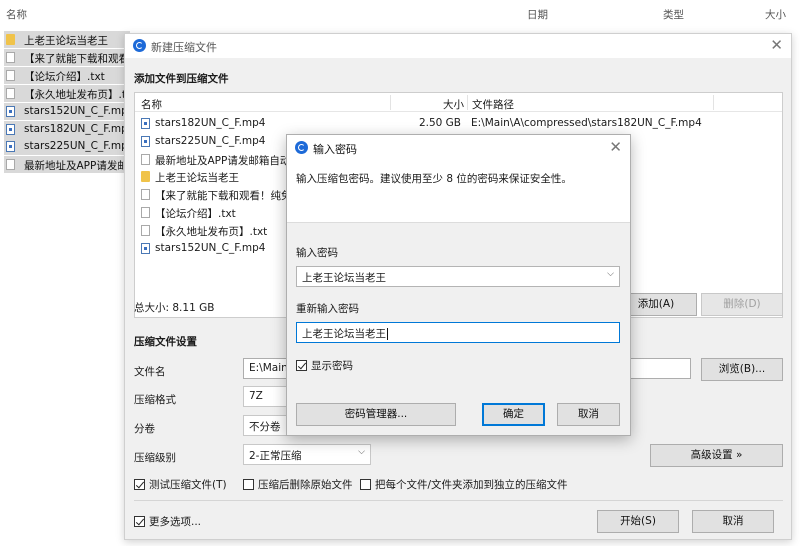  Describe the element at coordinates (174, 308) in the screenshot. I see `total-size: 总大小: 8.11 GB` at that location.